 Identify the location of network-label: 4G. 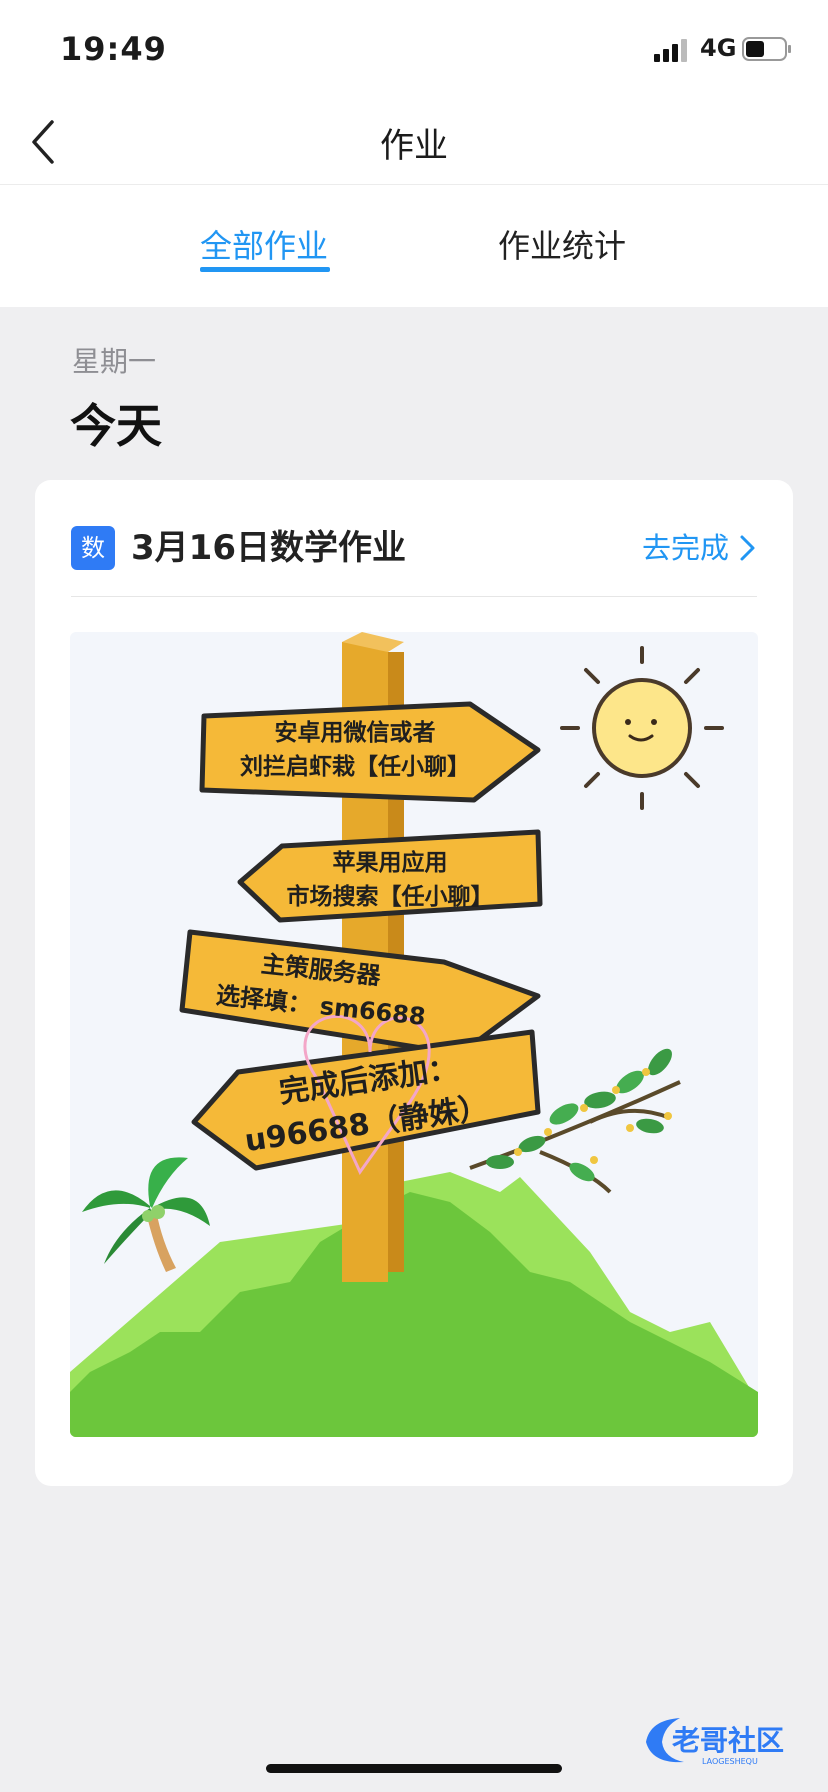
(718, 48).